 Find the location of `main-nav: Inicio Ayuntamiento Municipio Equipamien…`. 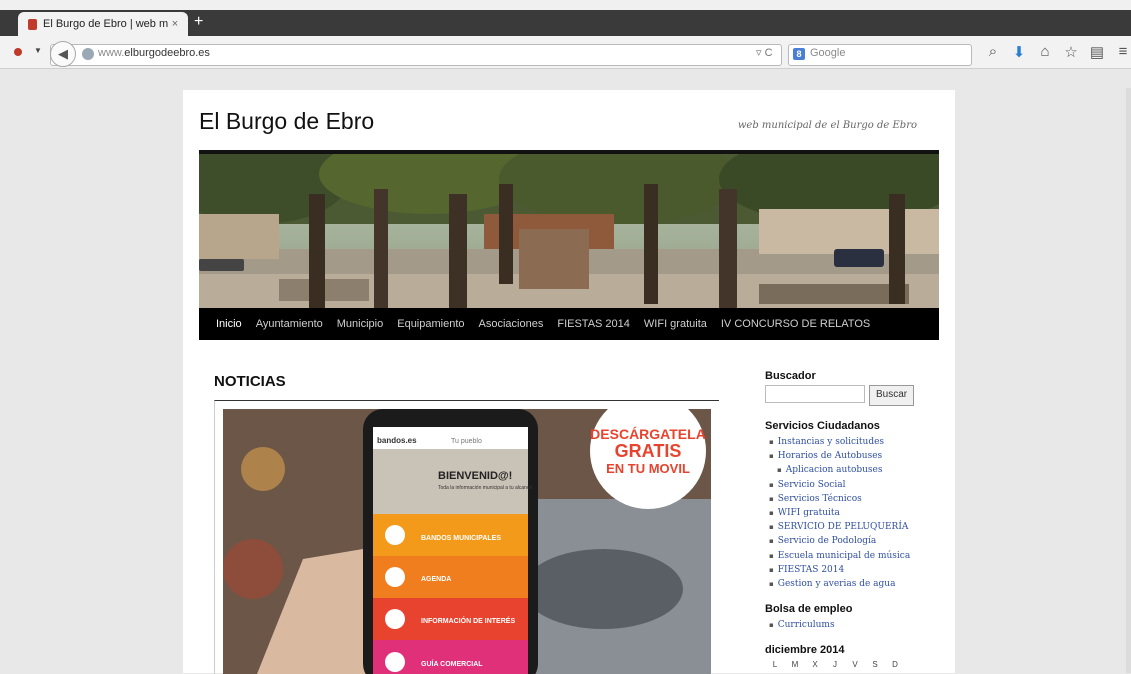

main-nav: Inicio Ayuntamiento Municipio Equipamien… is located at coordinates (569, 324).